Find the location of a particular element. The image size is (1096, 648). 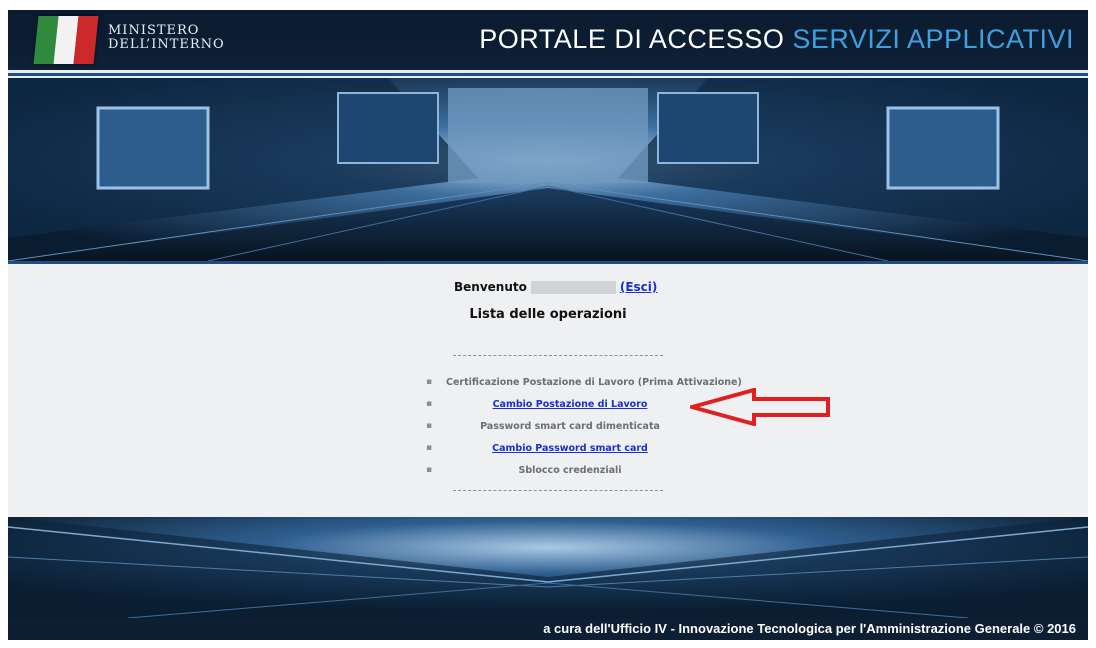

ministry-line-2: DELL’INTERNO is located at coordinates (166, 44).